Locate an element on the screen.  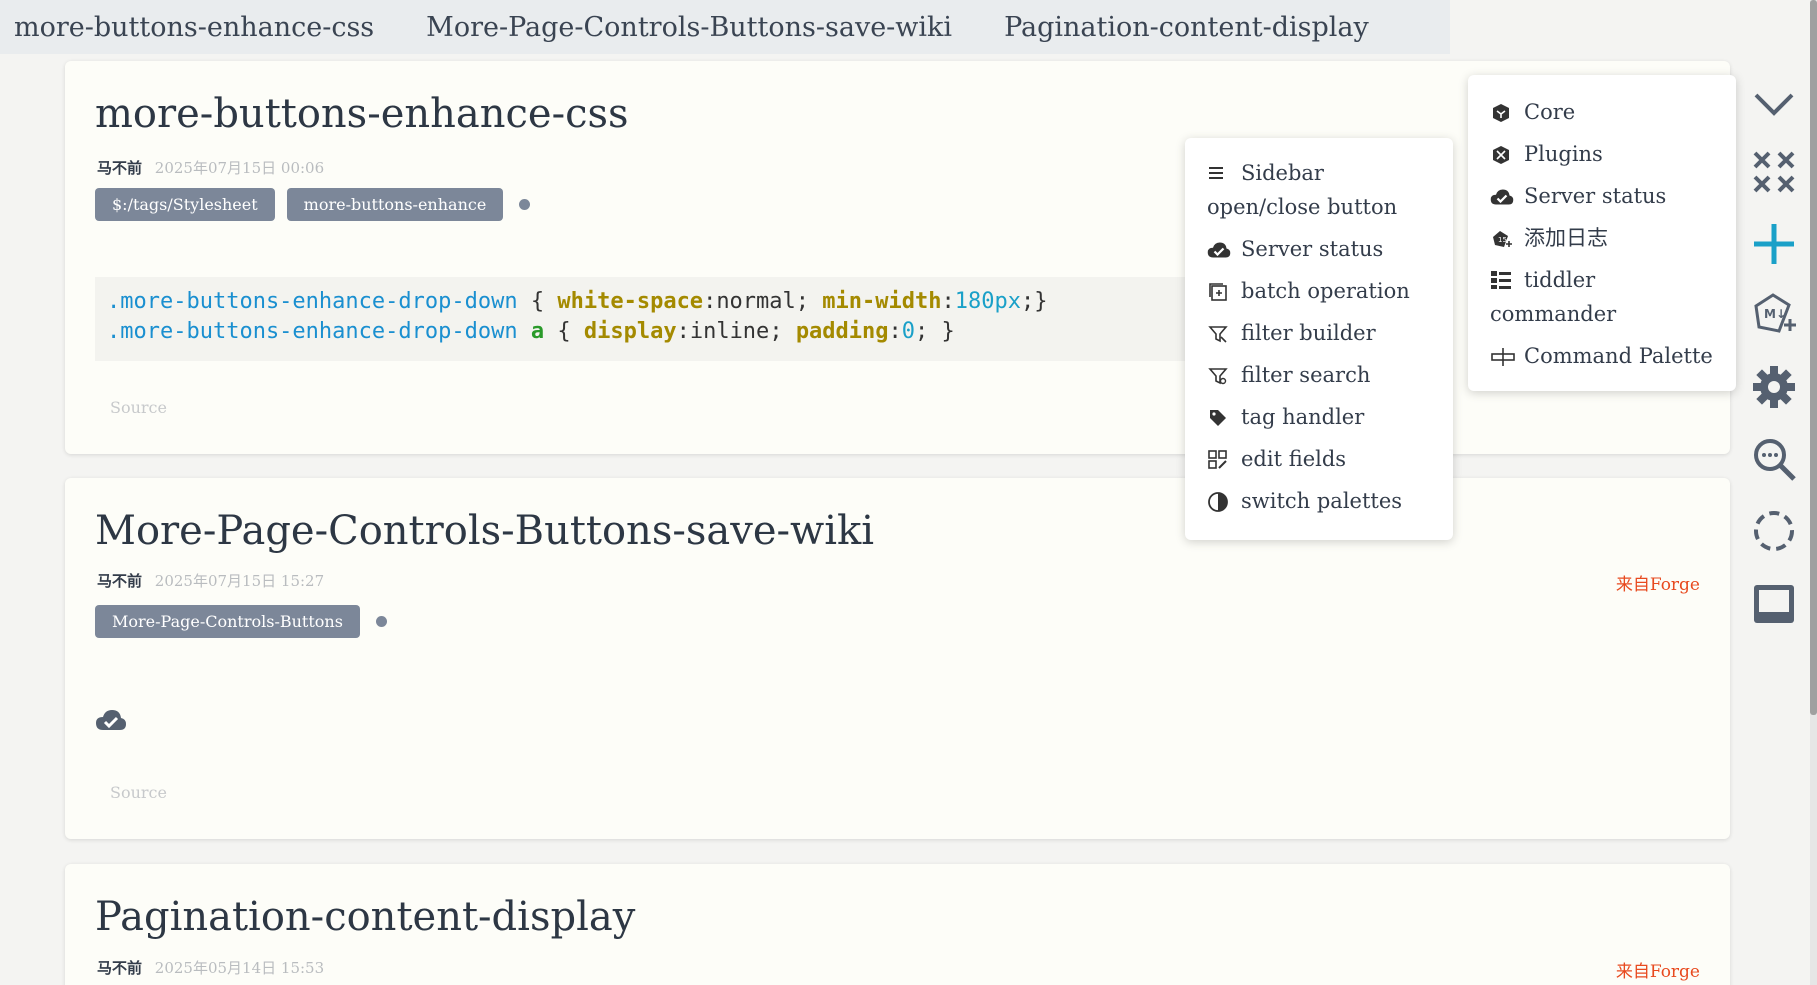
menu-item-command-palette: Command Palette is located at coordinates (1602, 356).